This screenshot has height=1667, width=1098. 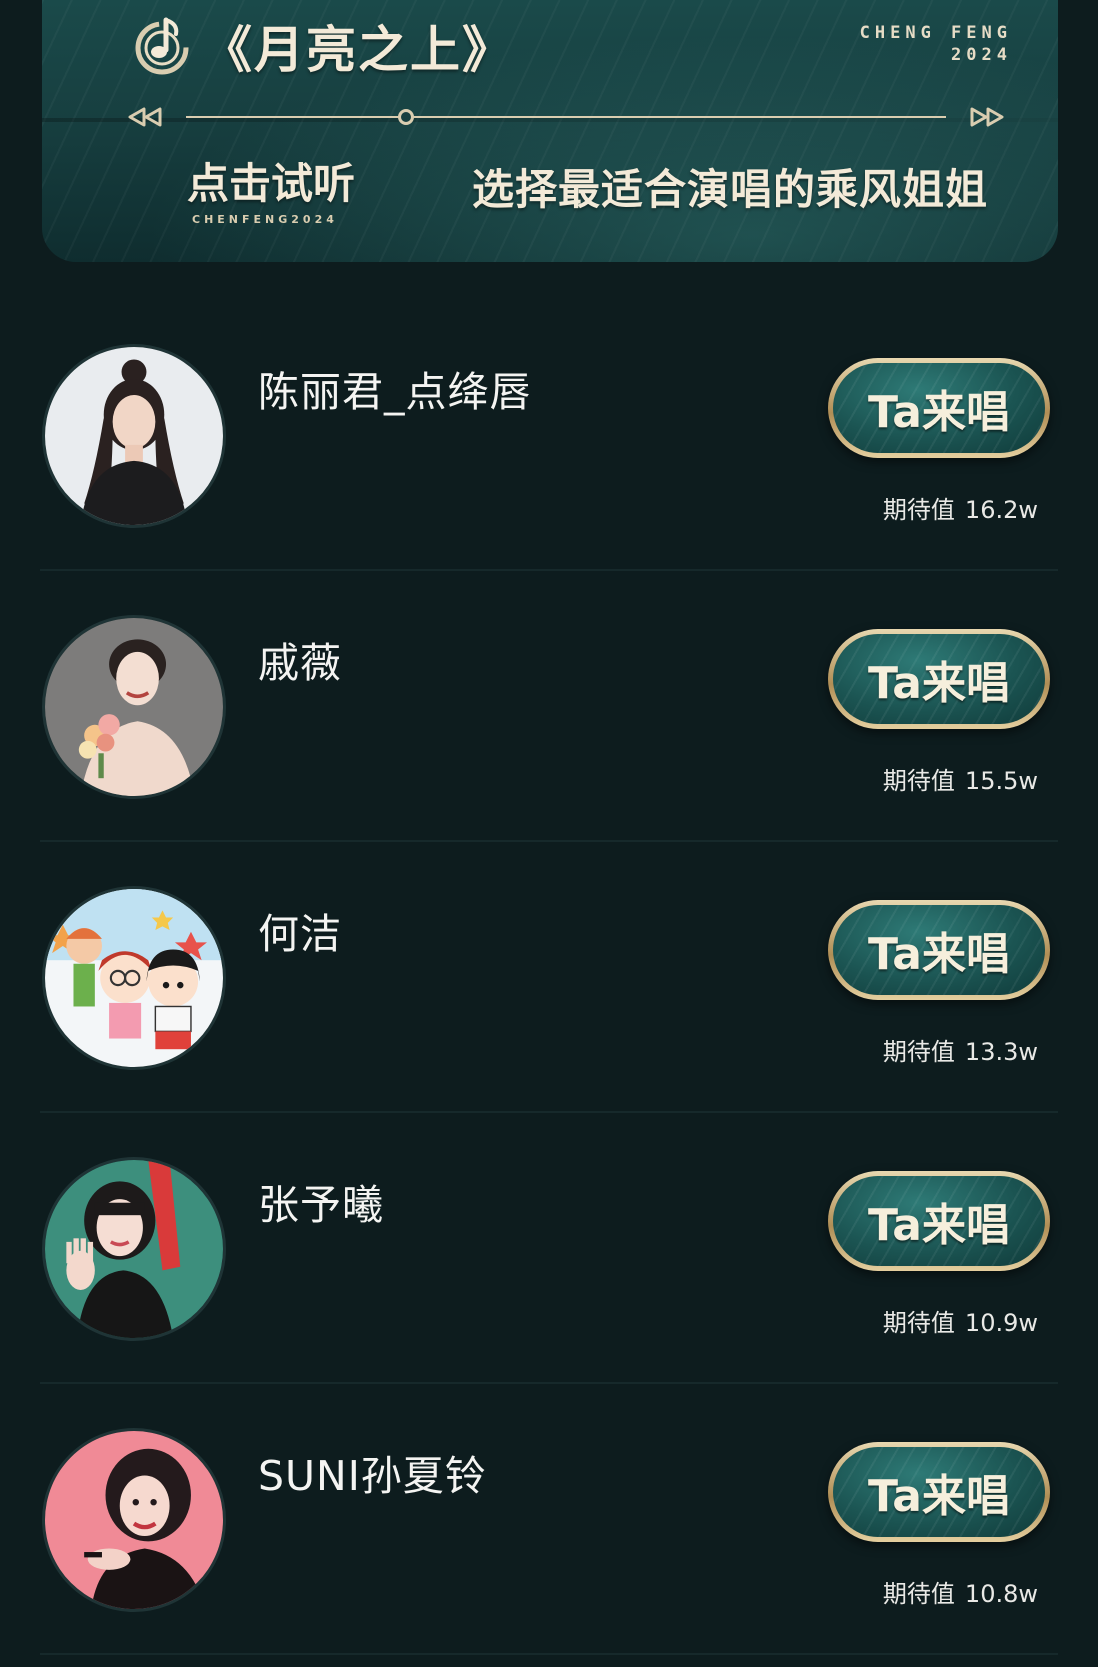 I want to click on expectation-stat: 期待值 13.3w, so click(x=960, y=1049).